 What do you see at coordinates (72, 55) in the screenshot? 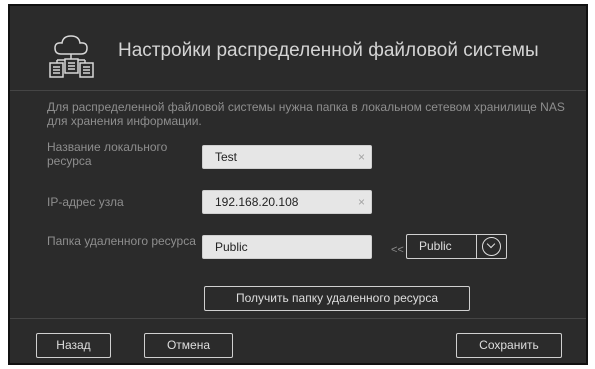
I see `cloud-network-icon` at bounding box center [72, 55].